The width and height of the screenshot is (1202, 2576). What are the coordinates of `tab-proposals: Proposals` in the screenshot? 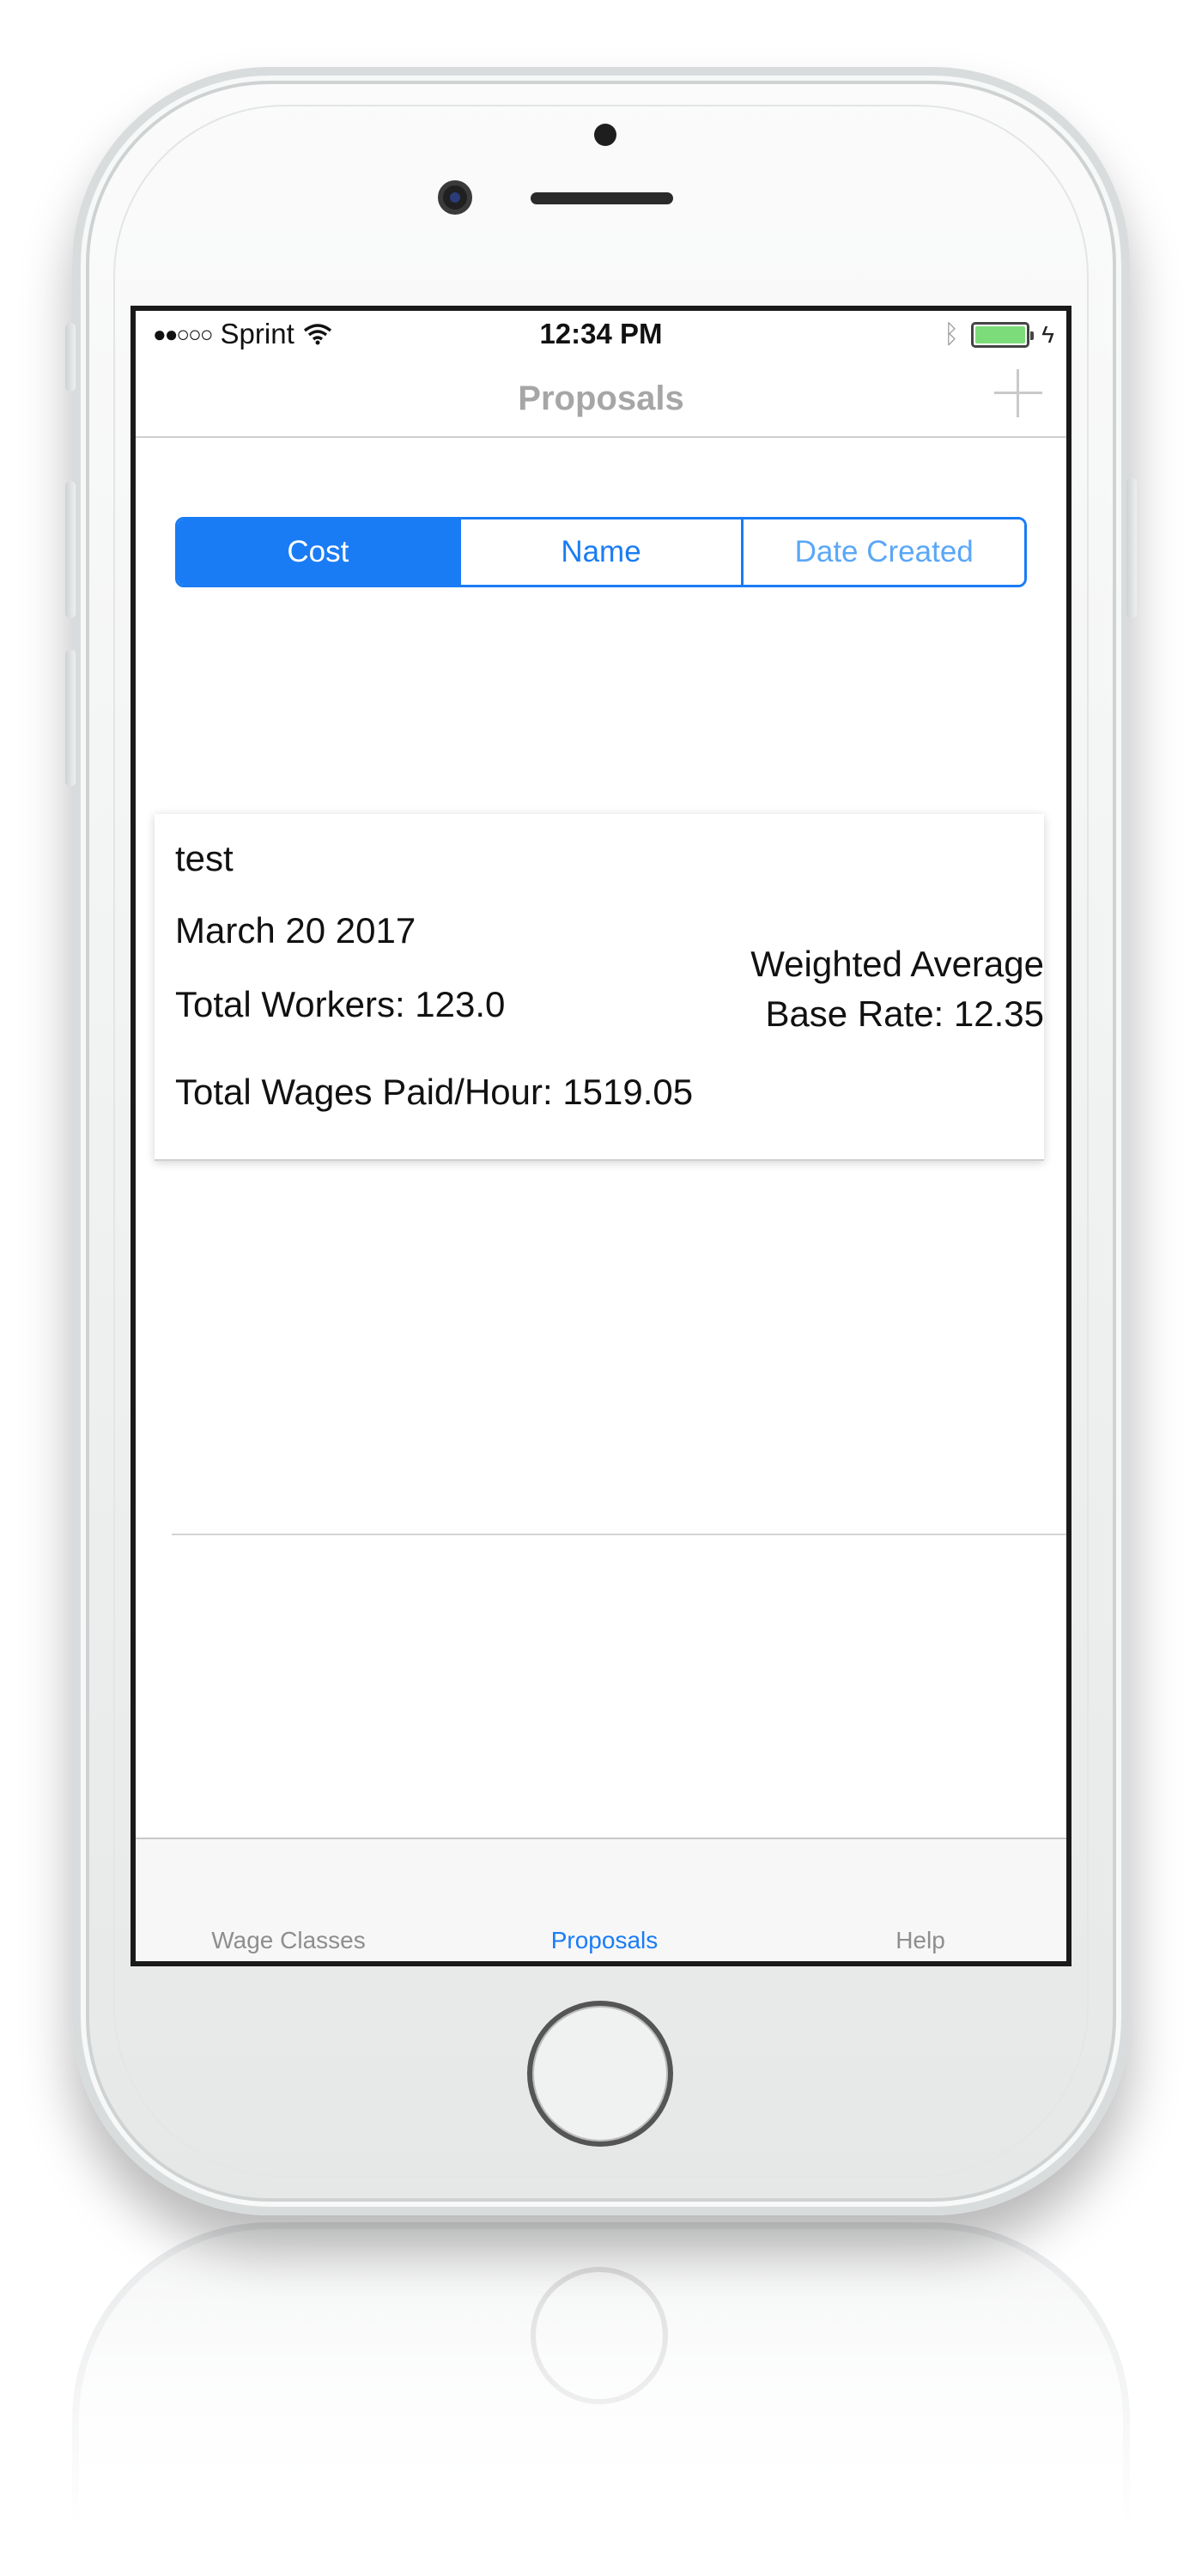 It's located at (604, 1940).